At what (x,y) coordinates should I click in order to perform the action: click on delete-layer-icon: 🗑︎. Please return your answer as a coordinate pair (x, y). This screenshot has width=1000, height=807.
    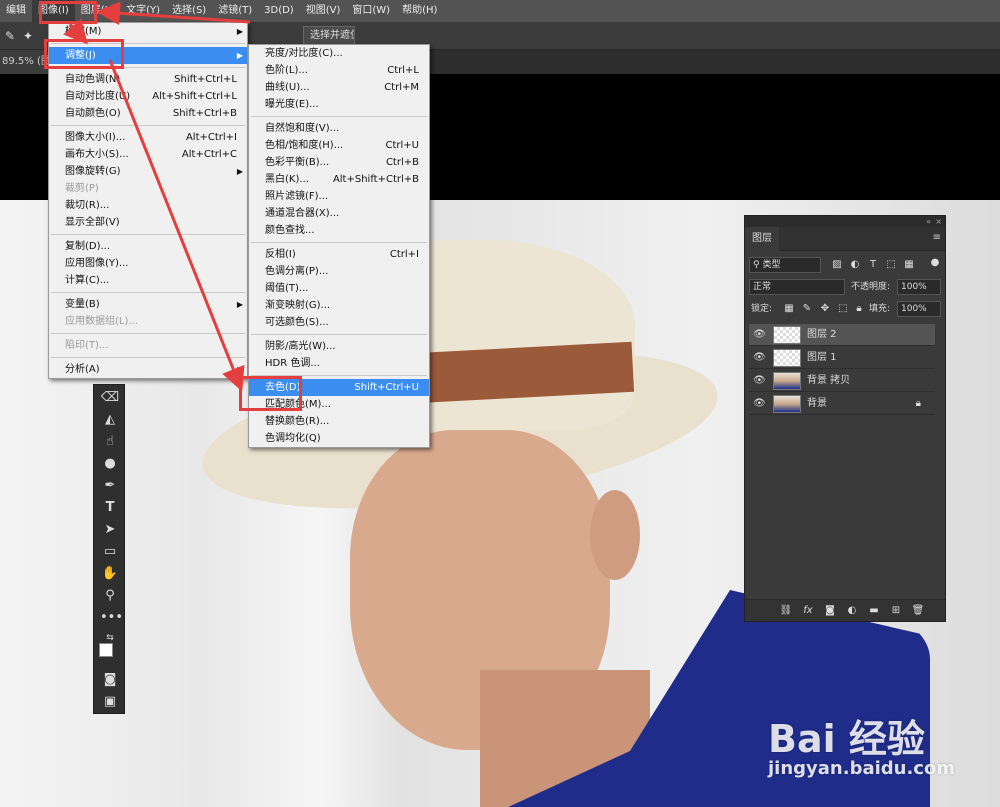
    Looking at the image, I should click on (918, 611).